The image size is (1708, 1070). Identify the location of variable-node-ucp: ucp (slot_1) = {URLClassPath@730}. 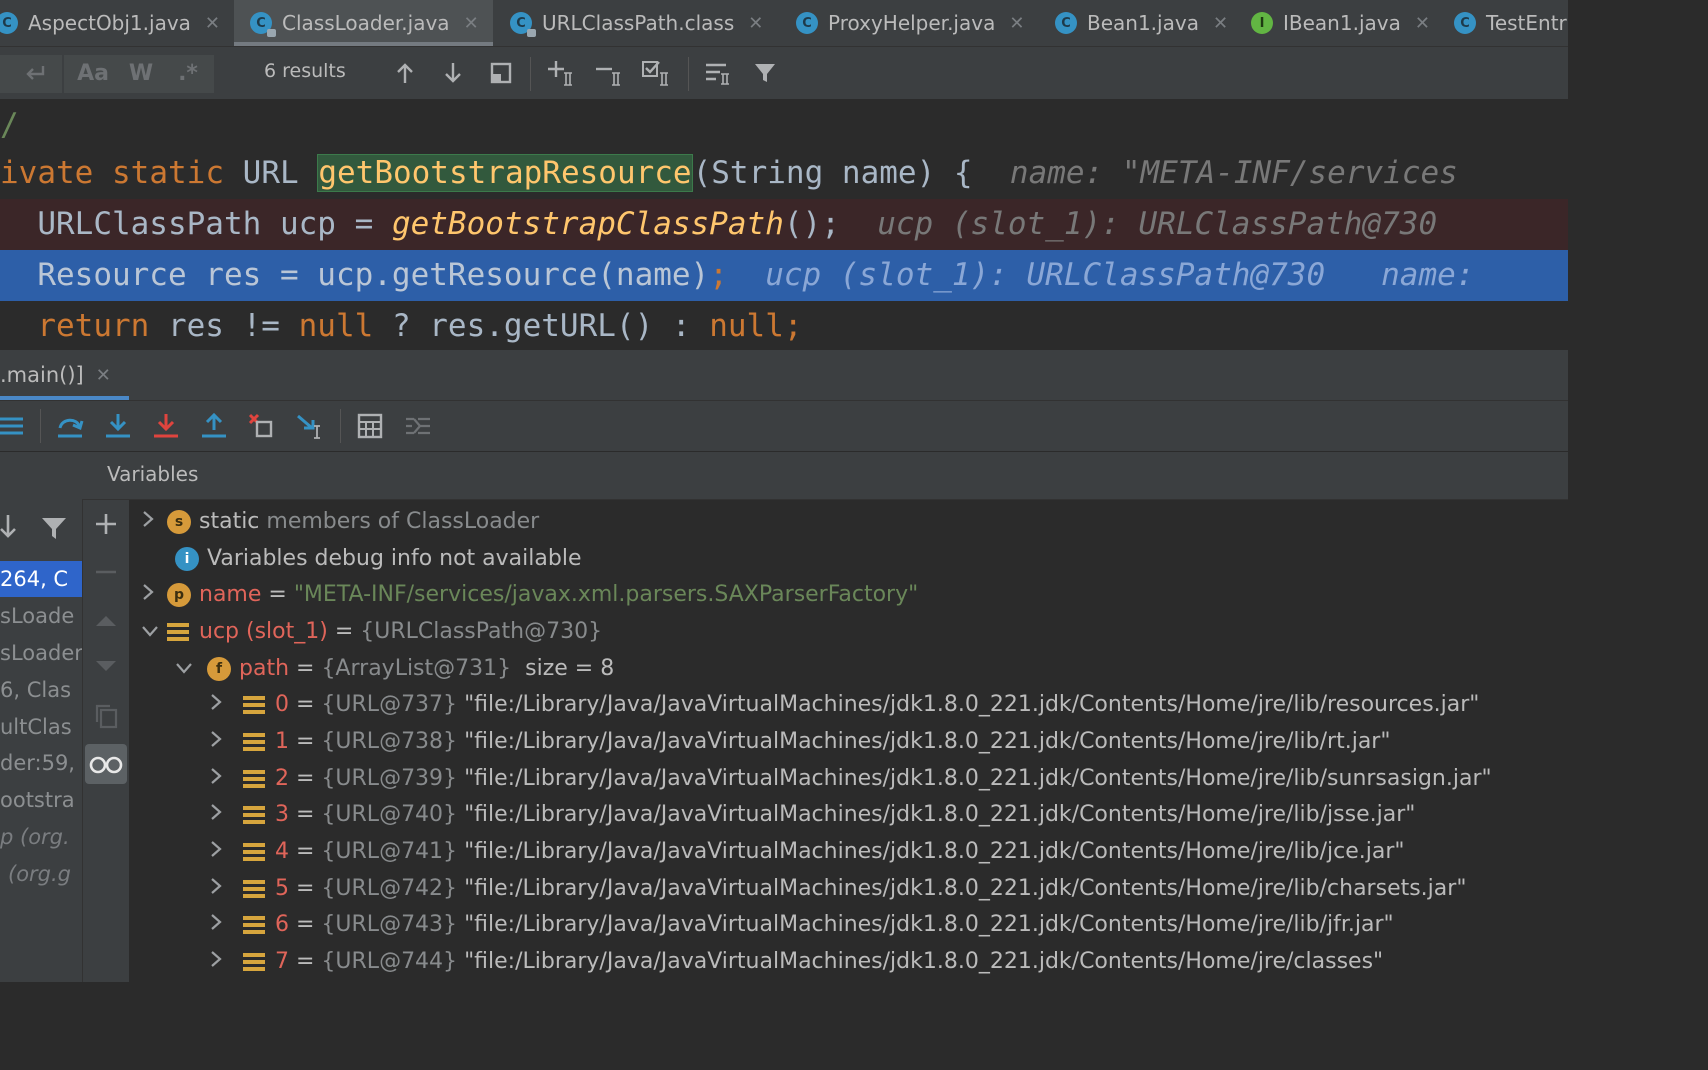
(371, 632).